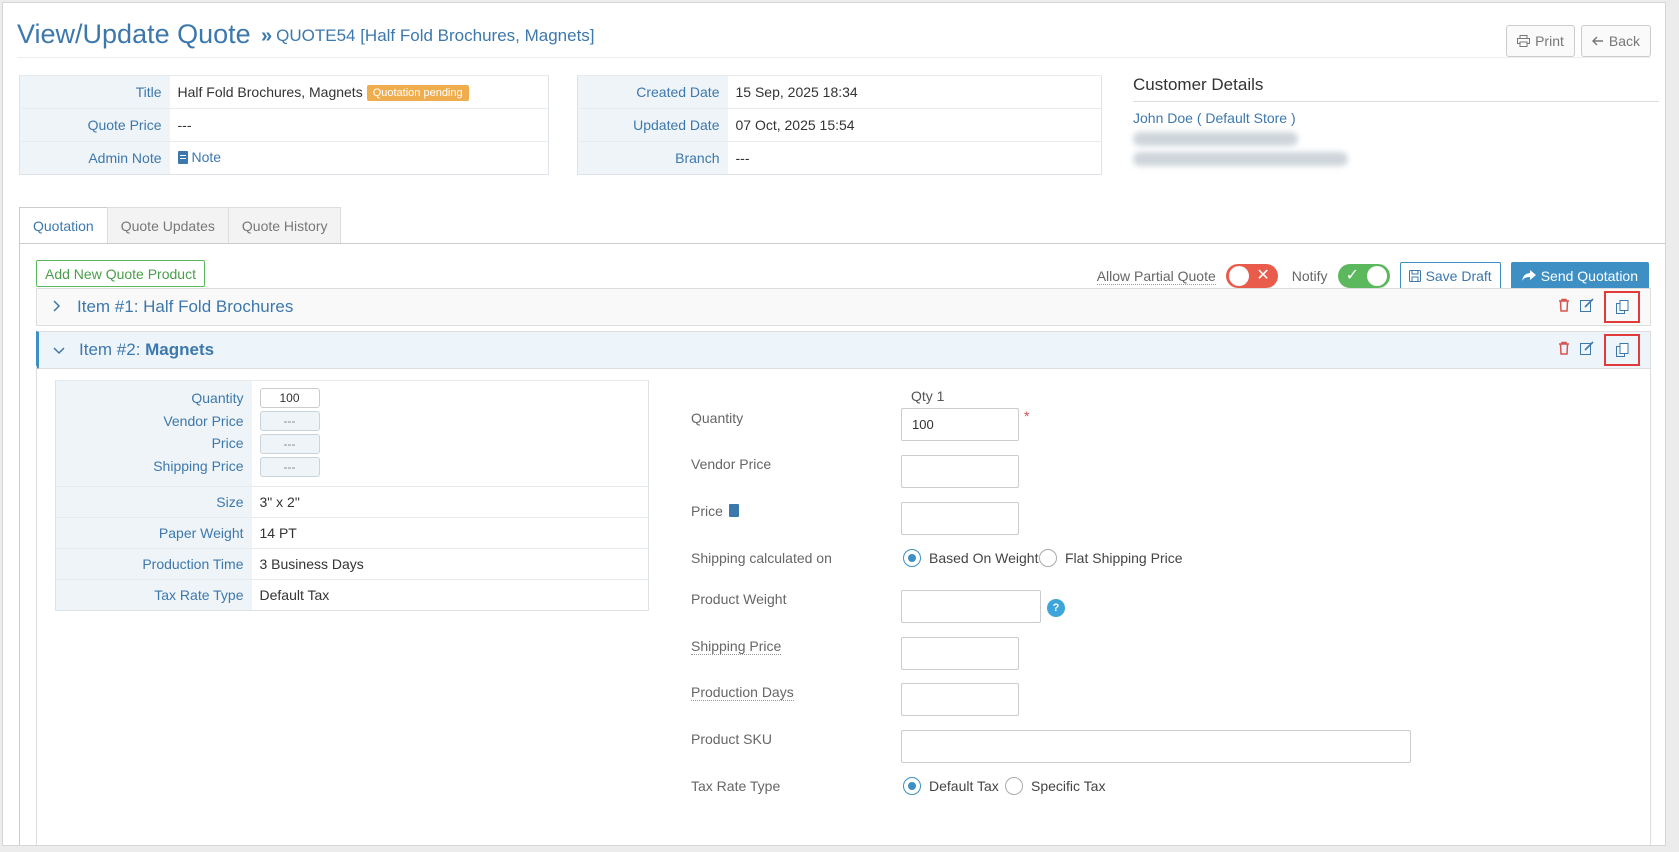 The image size is (1679, 852). Describe the element at coordinates (289, 398) in the screenshot. I see `summary-quantity-value: 100` at that location.